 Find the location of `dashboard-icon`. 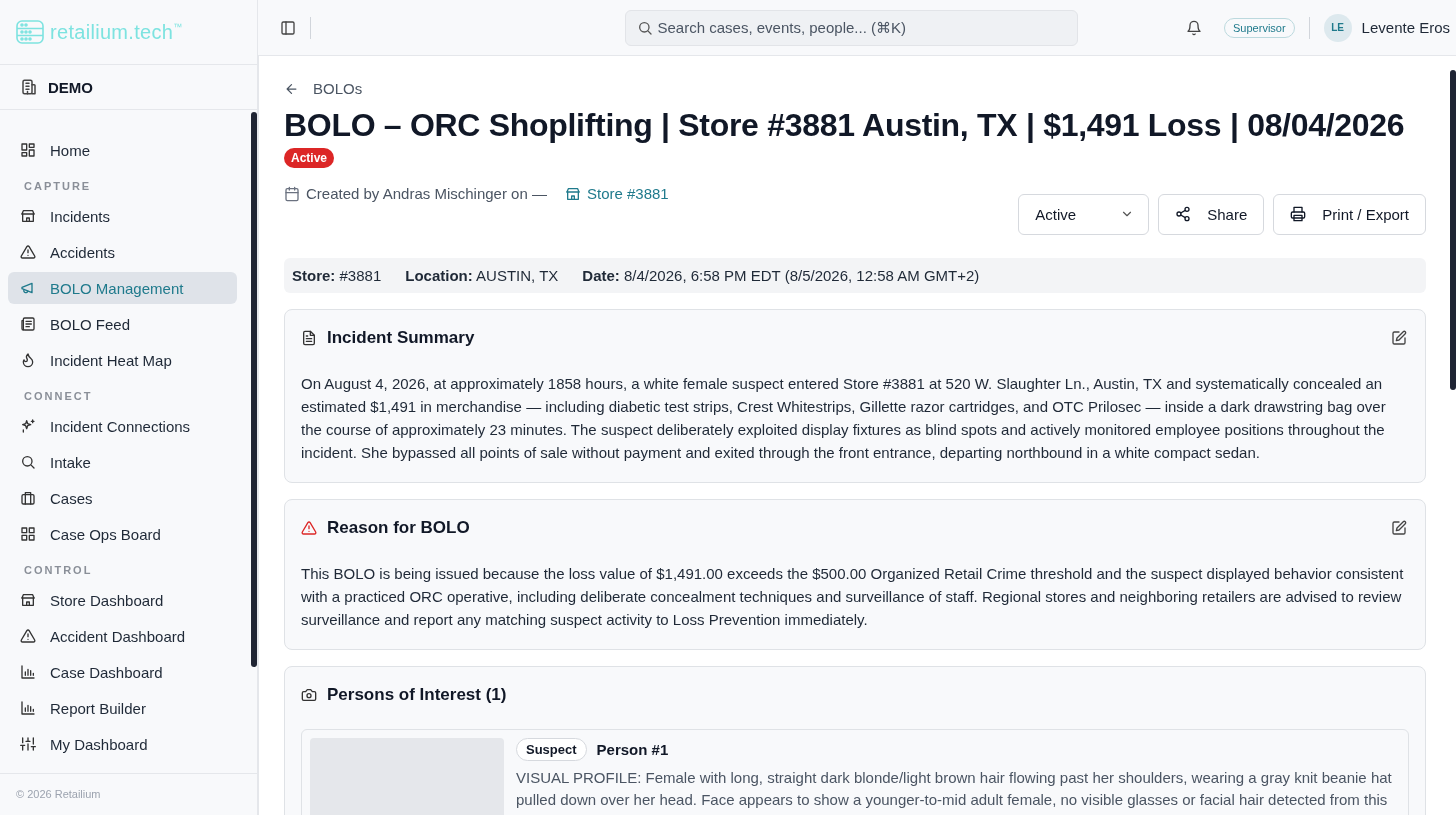

dashboard-icon is located at coordinates (28, 150).